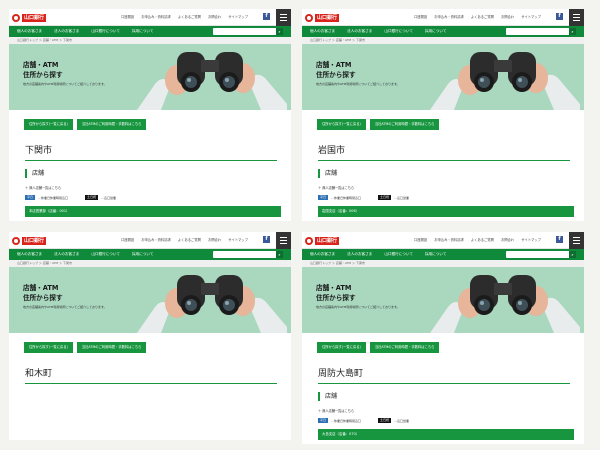 The width and height of the screenshot is (600, 450). Describe the element at coordinates (443, 124) in the screenshot. I see `action-buttons: 住所から探す(一覧に戻る) 当社ATMのご利用時間・手数料はこちら` at that location.